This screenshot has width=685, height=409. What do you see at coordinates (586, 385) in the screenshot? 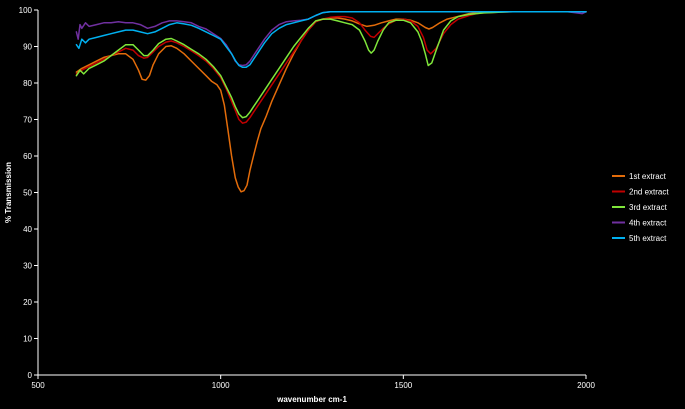
I see `x-tick-label: 2000` at bounding box center [586, 385].